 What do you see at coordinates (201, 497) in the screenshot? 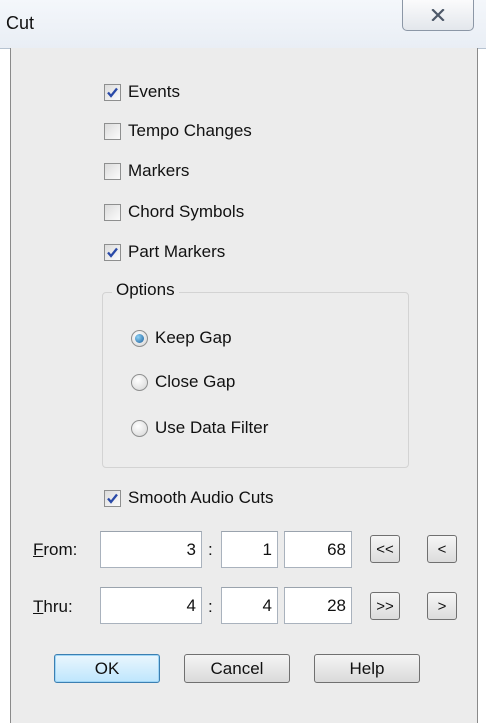
I see `checkbox-label: Smooth Audio Cuts` at bounding box center [201, 497].